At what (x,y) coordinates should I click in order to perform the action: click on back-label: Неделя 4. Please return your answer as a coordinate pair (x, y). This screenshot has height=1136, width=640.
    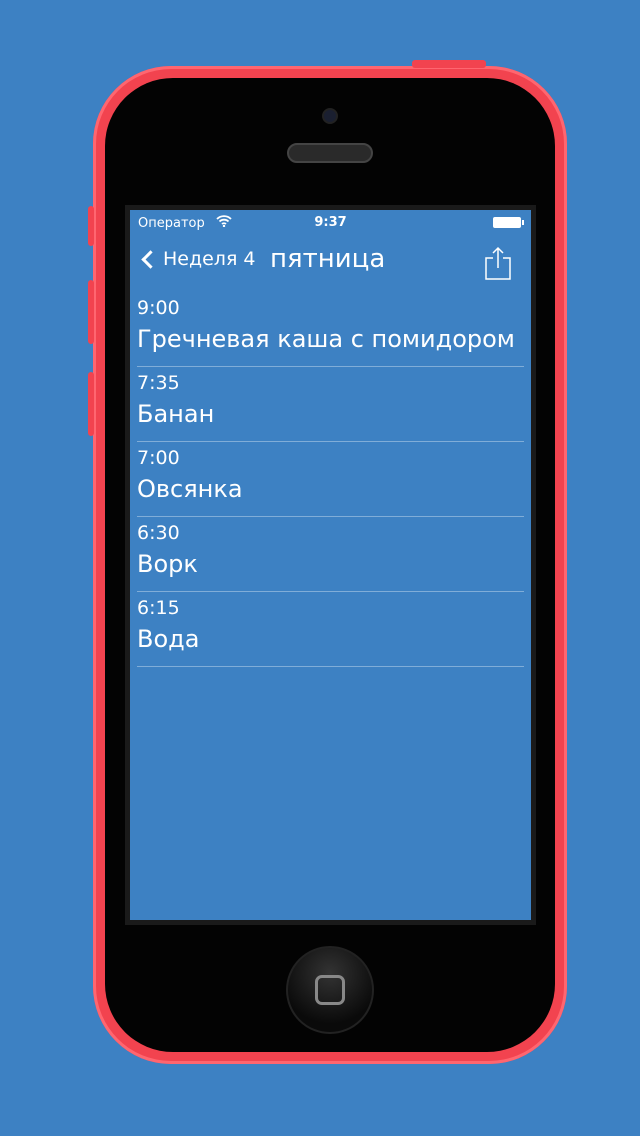
    Looking at the image, I should click on (209, 259).